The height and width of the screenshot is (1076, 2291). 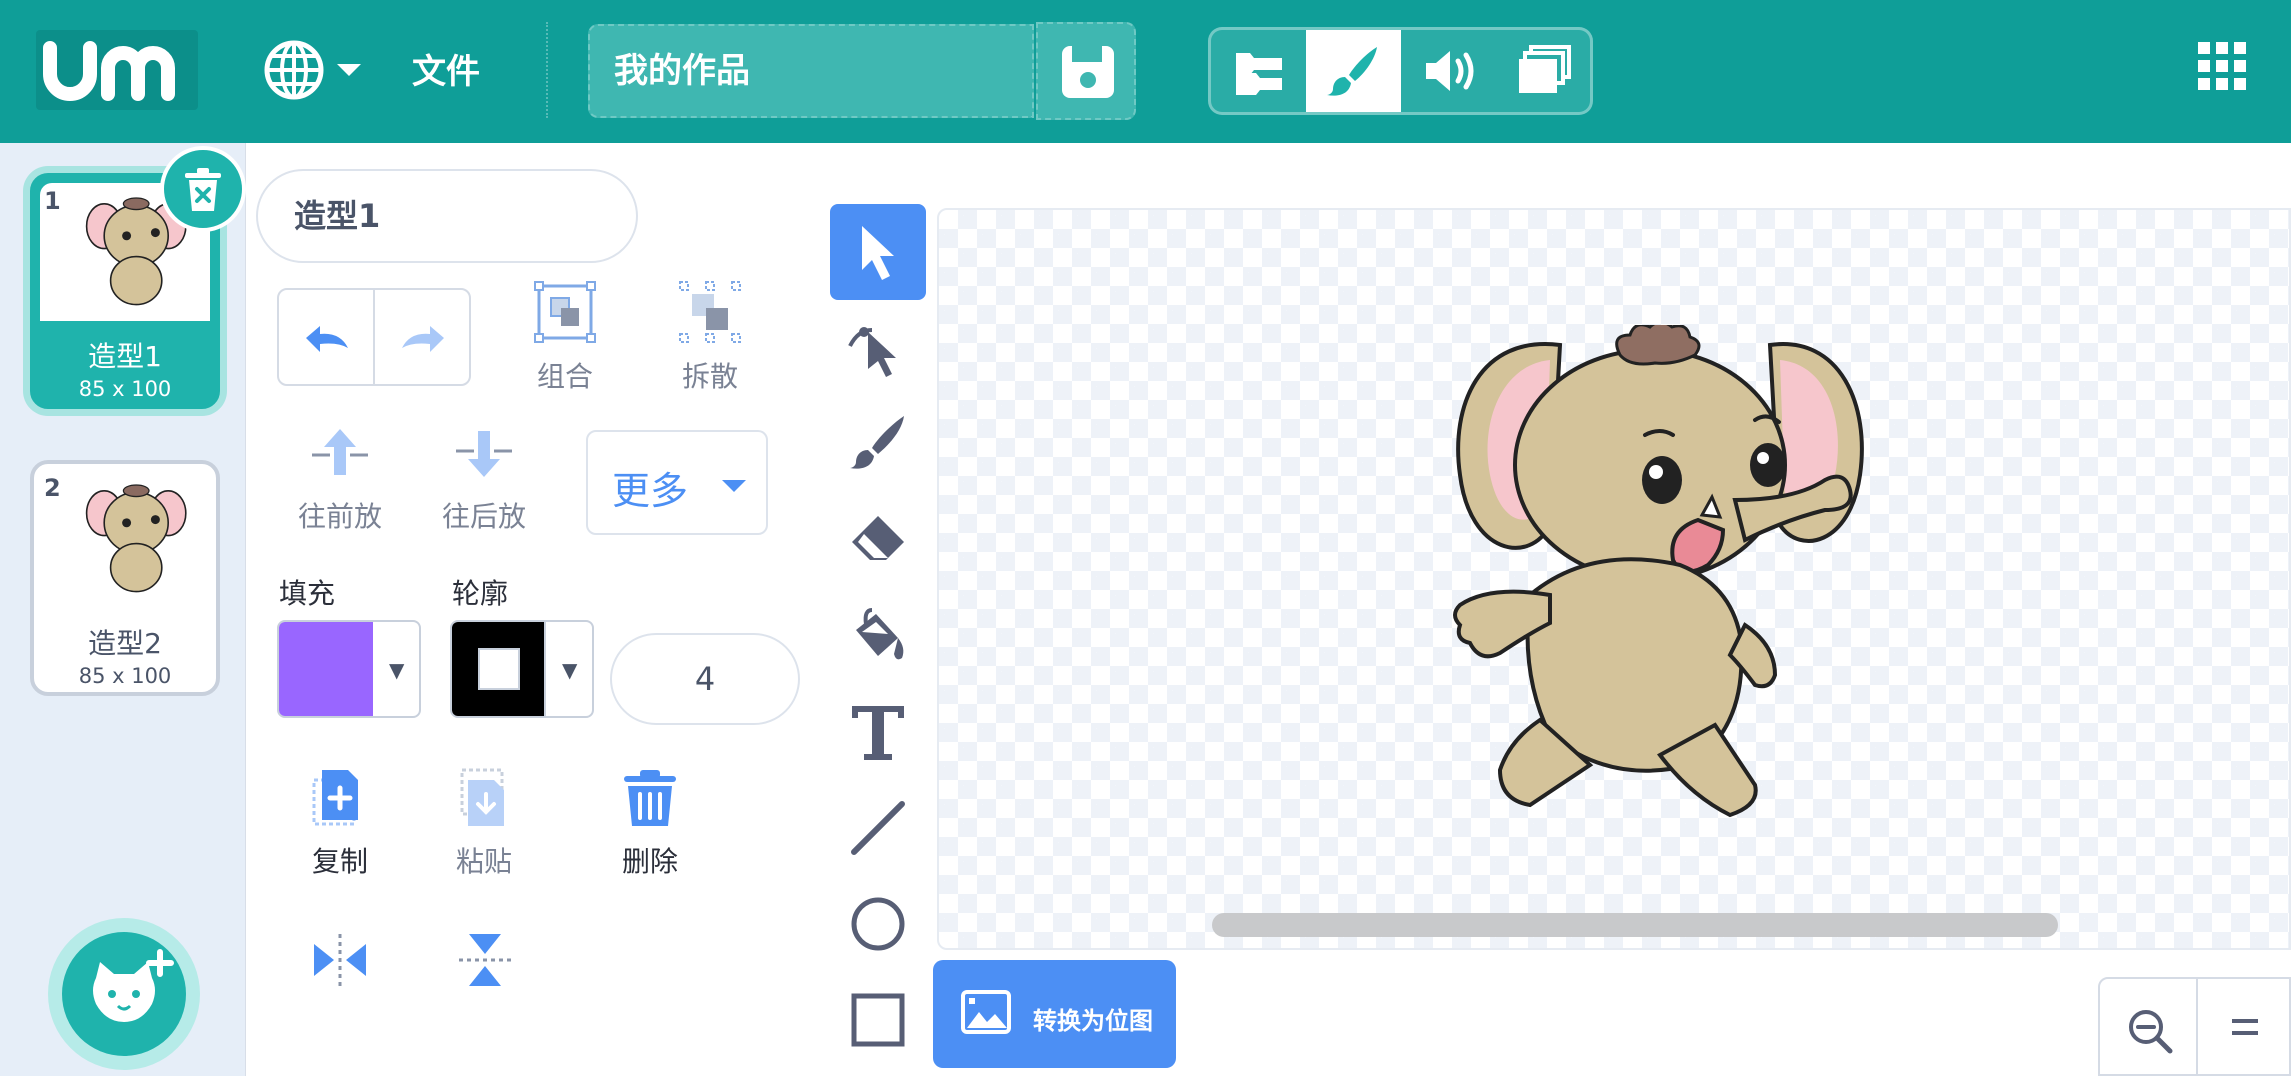 I want to click on file-menu: 文件, so click(x=446, y=72).